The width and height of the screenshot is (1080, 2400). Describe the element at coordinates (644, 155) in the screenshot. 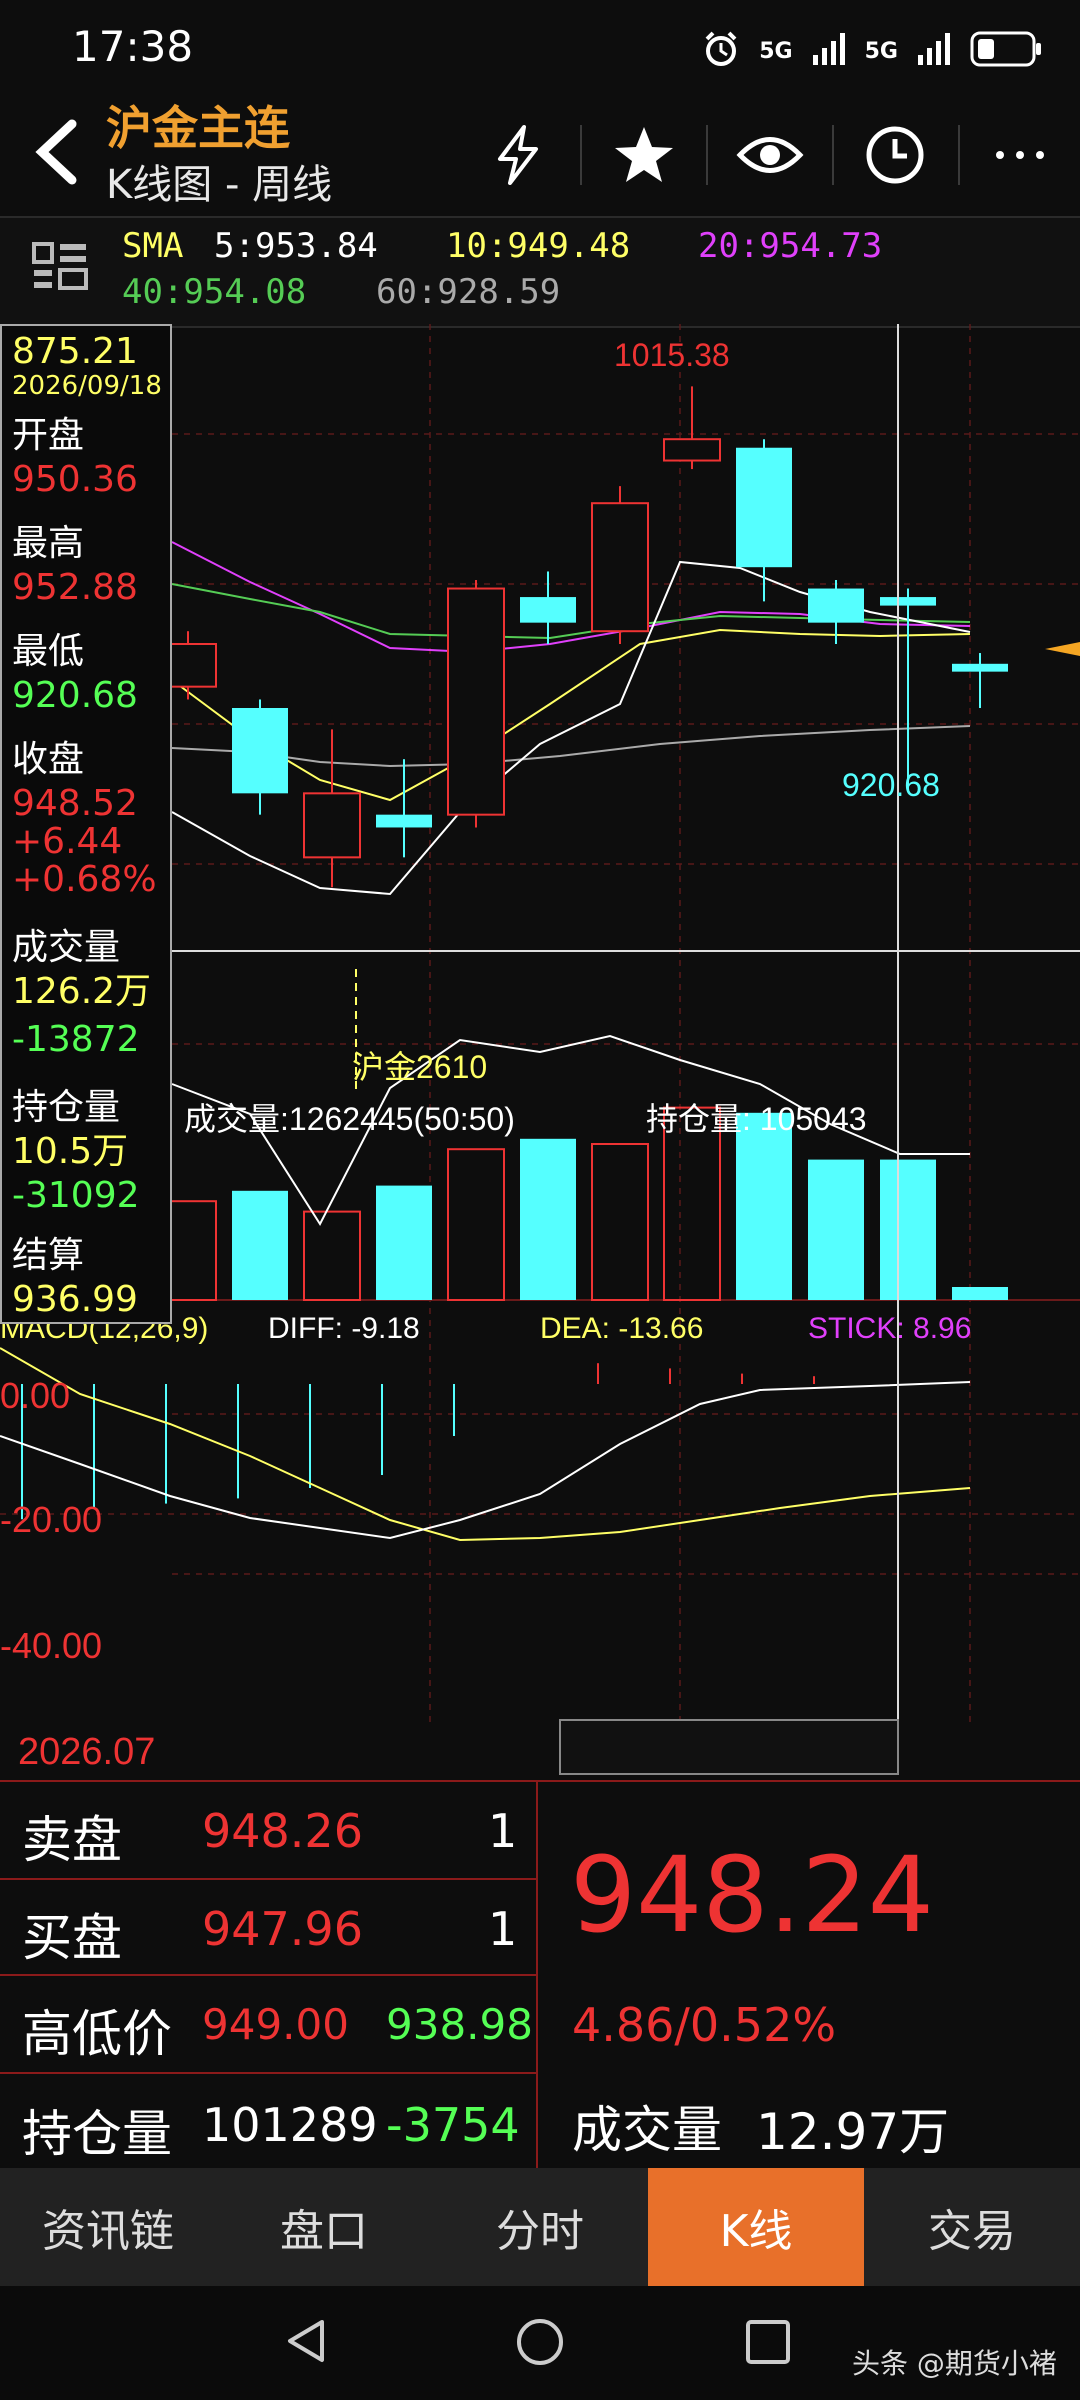

I see `favorite-button` at that location.